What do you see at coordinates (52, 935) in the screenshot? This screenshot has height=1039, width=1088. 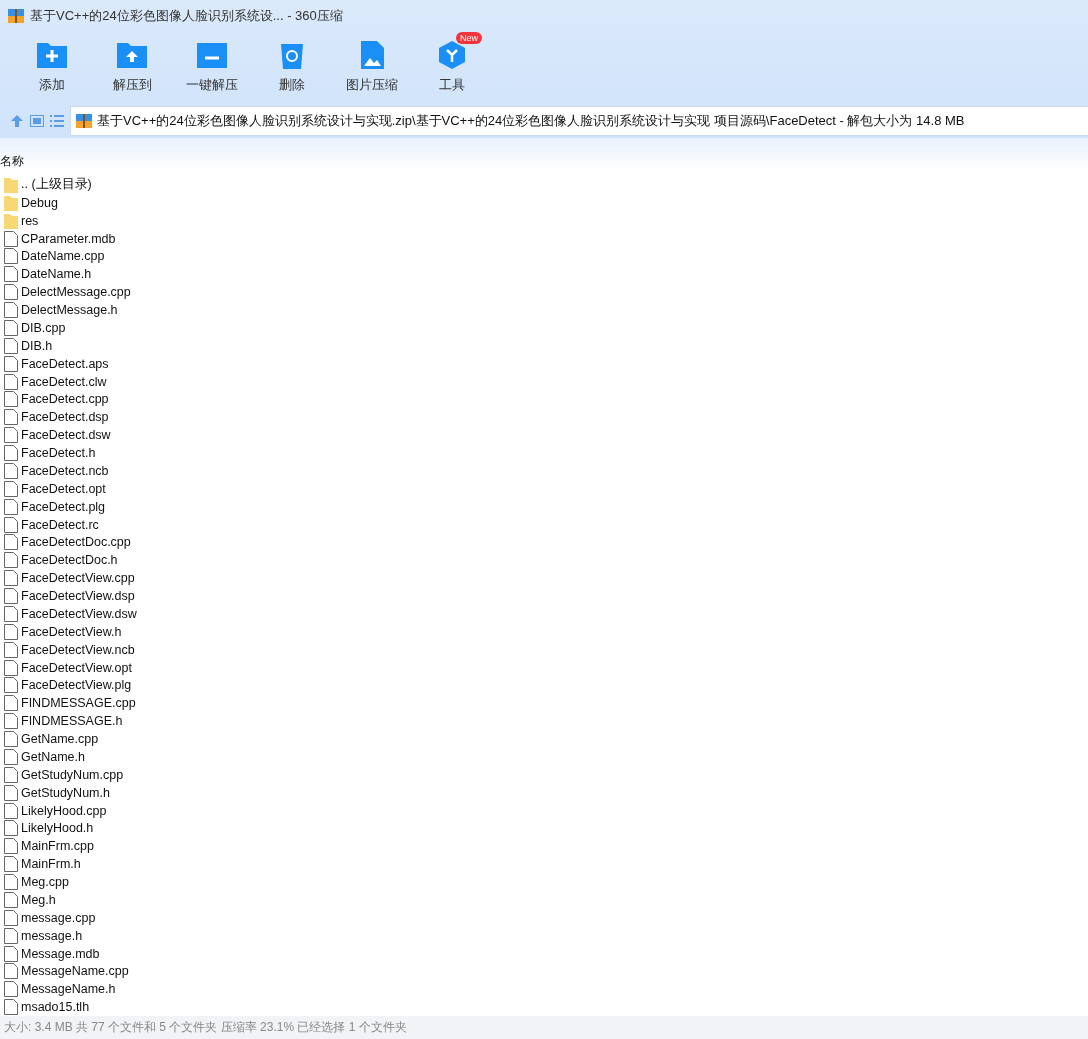 I see `file-name: message.h` at bounding box center [52, 935].